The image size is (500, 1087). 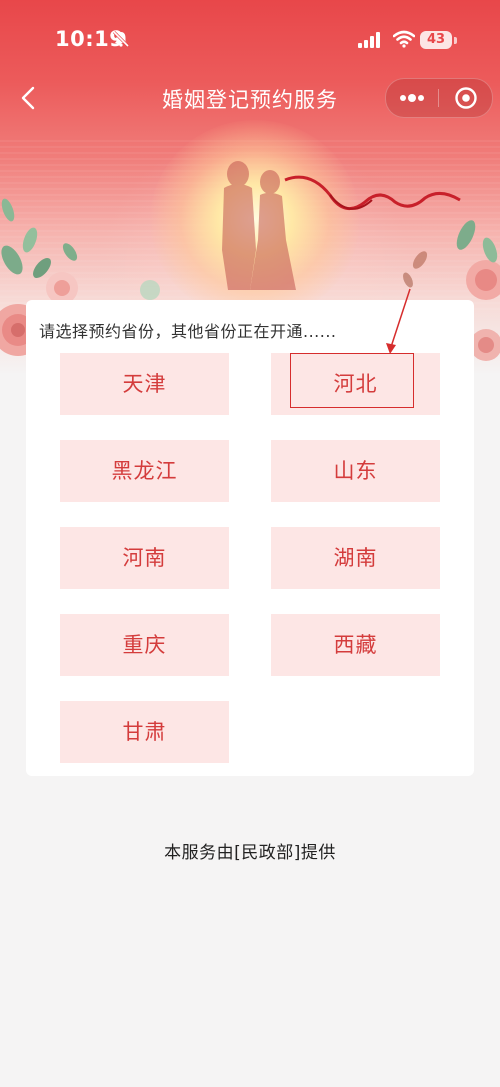 I want to click on battery-indicator: 43, so click(x=436, y=40).